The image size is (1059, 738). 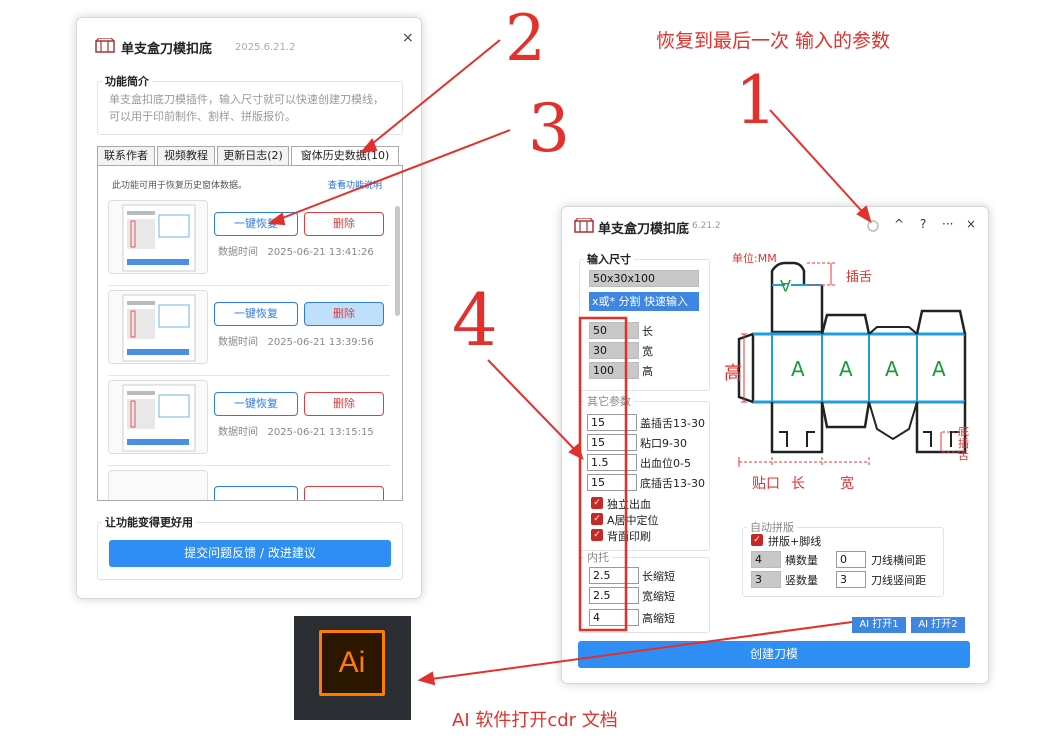 I want to click on annotation-3: 3, so click(x=549, y=128).